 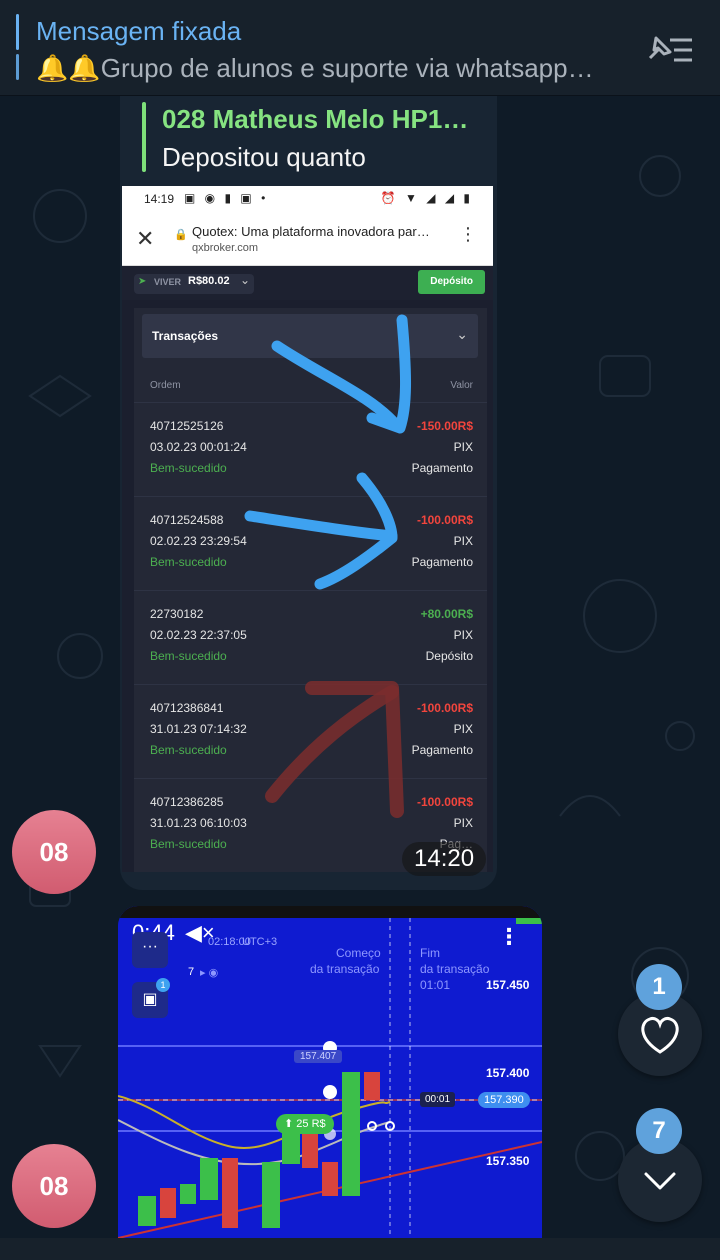 I want to click on price-tick: 157.350, so click(x=508, y=1161).